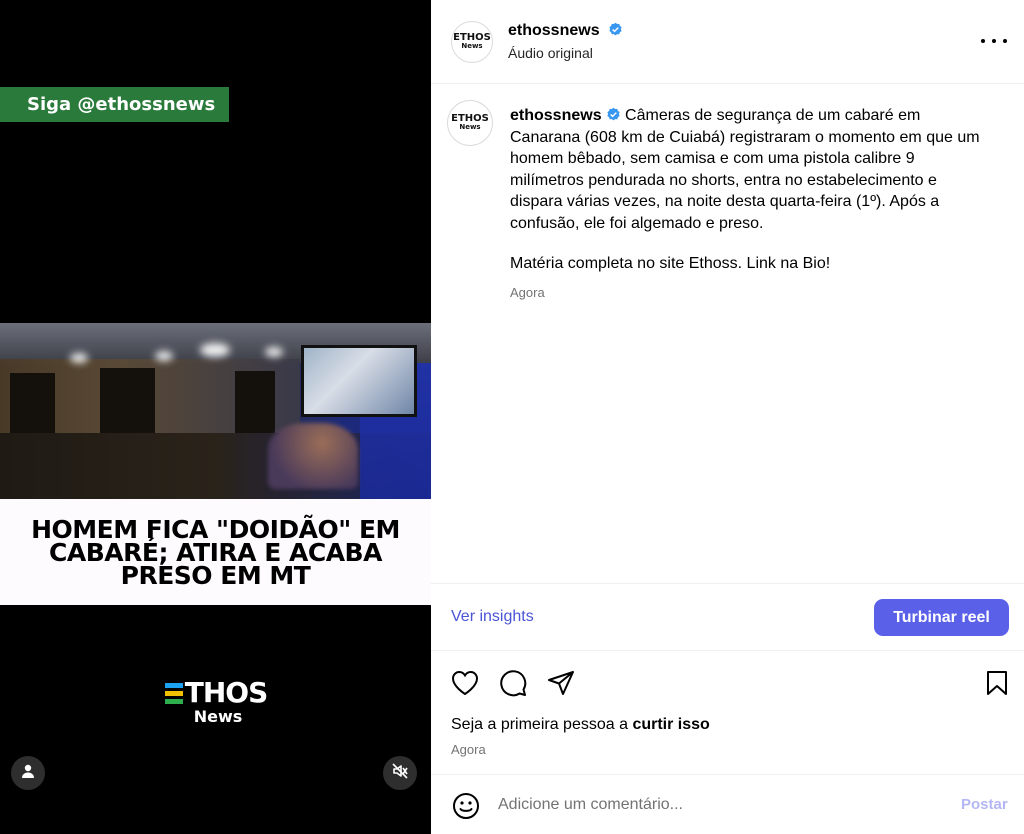 The width and height of the screenshot is (1024, 834). Describe the element at coordinates (670, 724) in the screenshot. I see `like-this-link: curtir isso` at that location.